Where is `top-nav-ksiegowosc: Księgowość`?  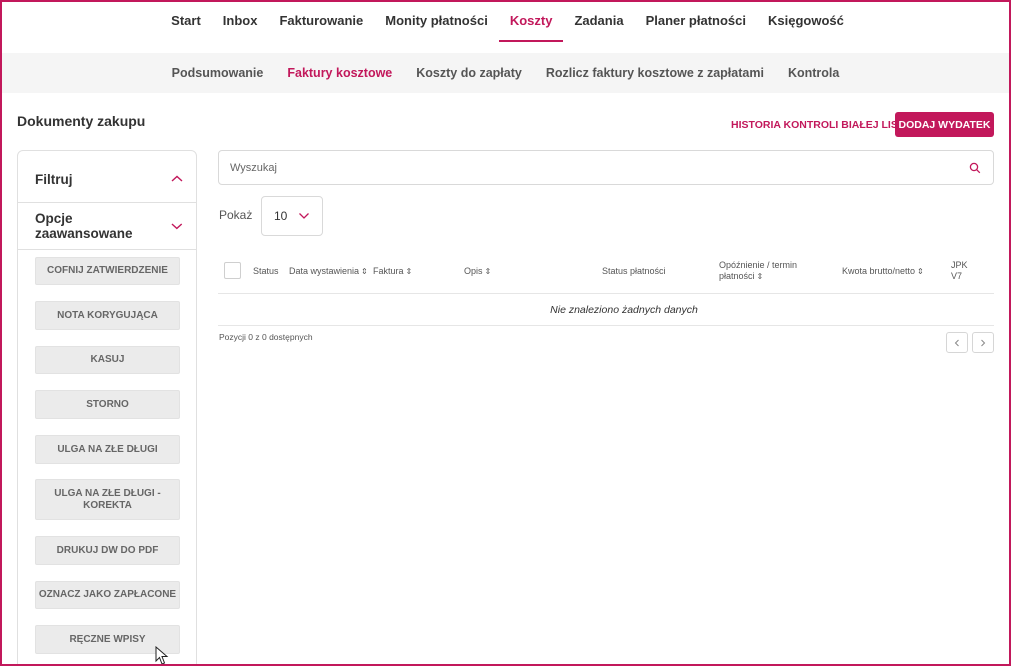 top-nav-ksiegowosc: Księgowość is located at coordinates (806, 21).